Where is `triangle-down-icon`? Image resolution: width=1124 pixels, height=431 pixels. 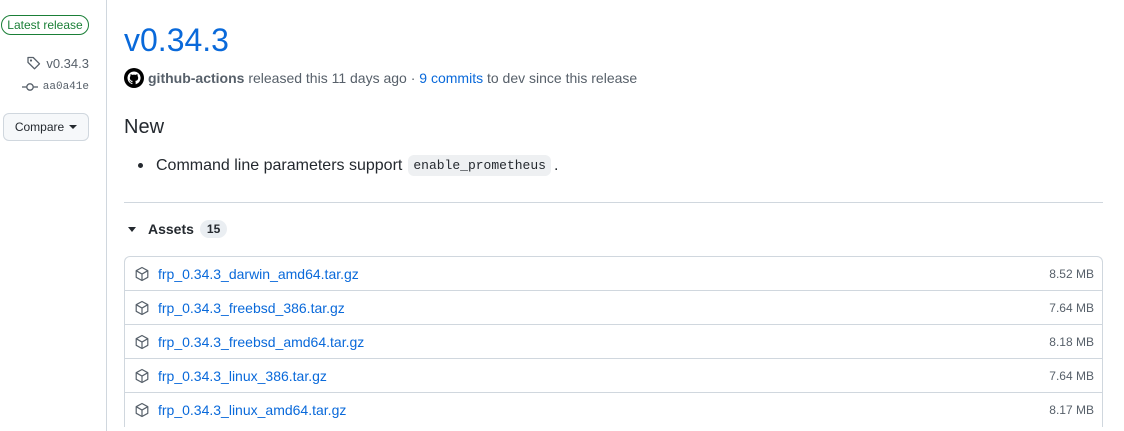 triangle-down-icon is located at coordinates (132, 229).